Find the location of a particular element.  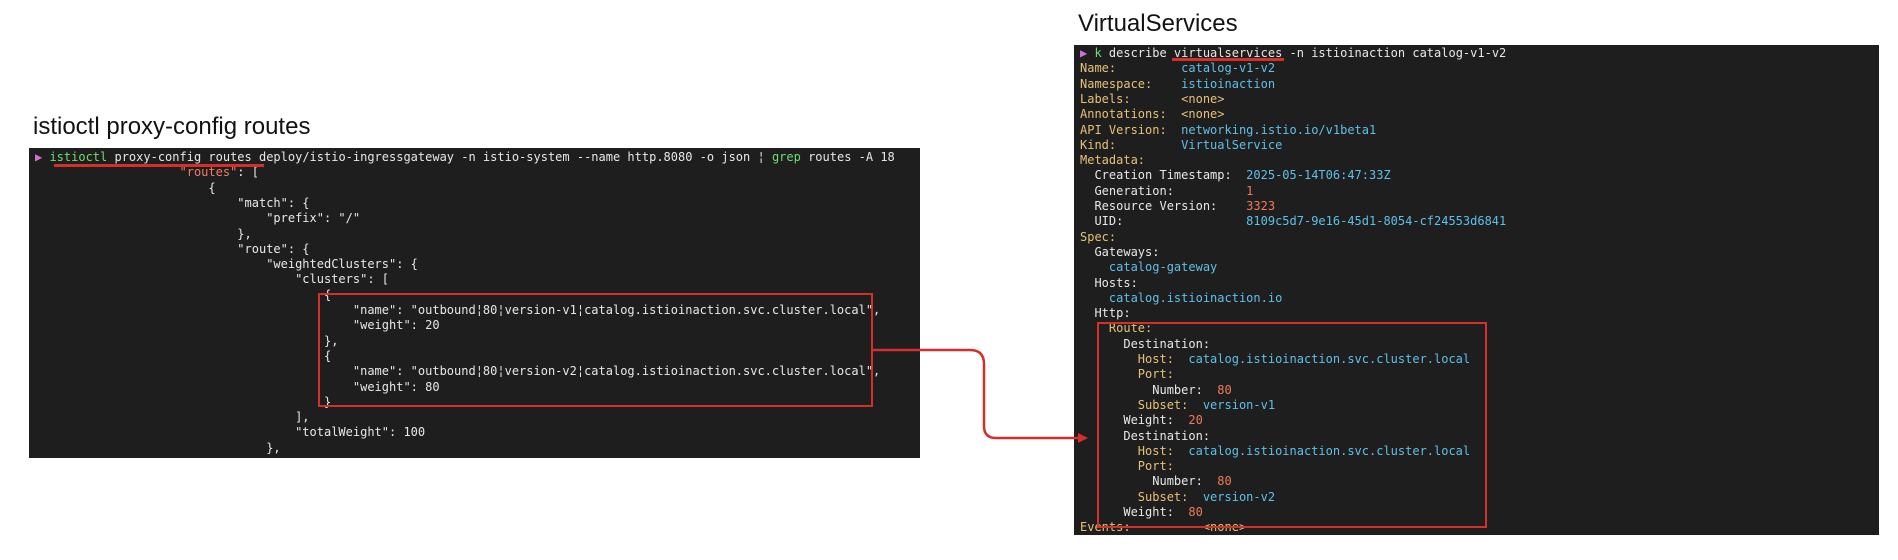

terminal-token: "routes" is located at coordinates (208, 172).